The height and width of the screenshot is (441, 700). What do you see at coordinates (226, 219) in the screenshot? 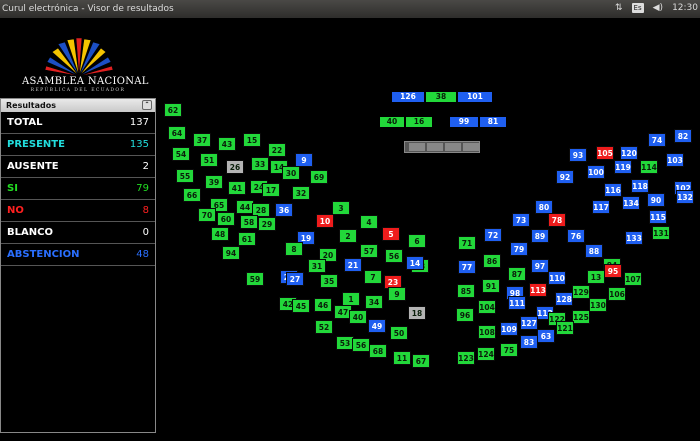
I see `seat-green: 60` at bounding box center [226, 219].